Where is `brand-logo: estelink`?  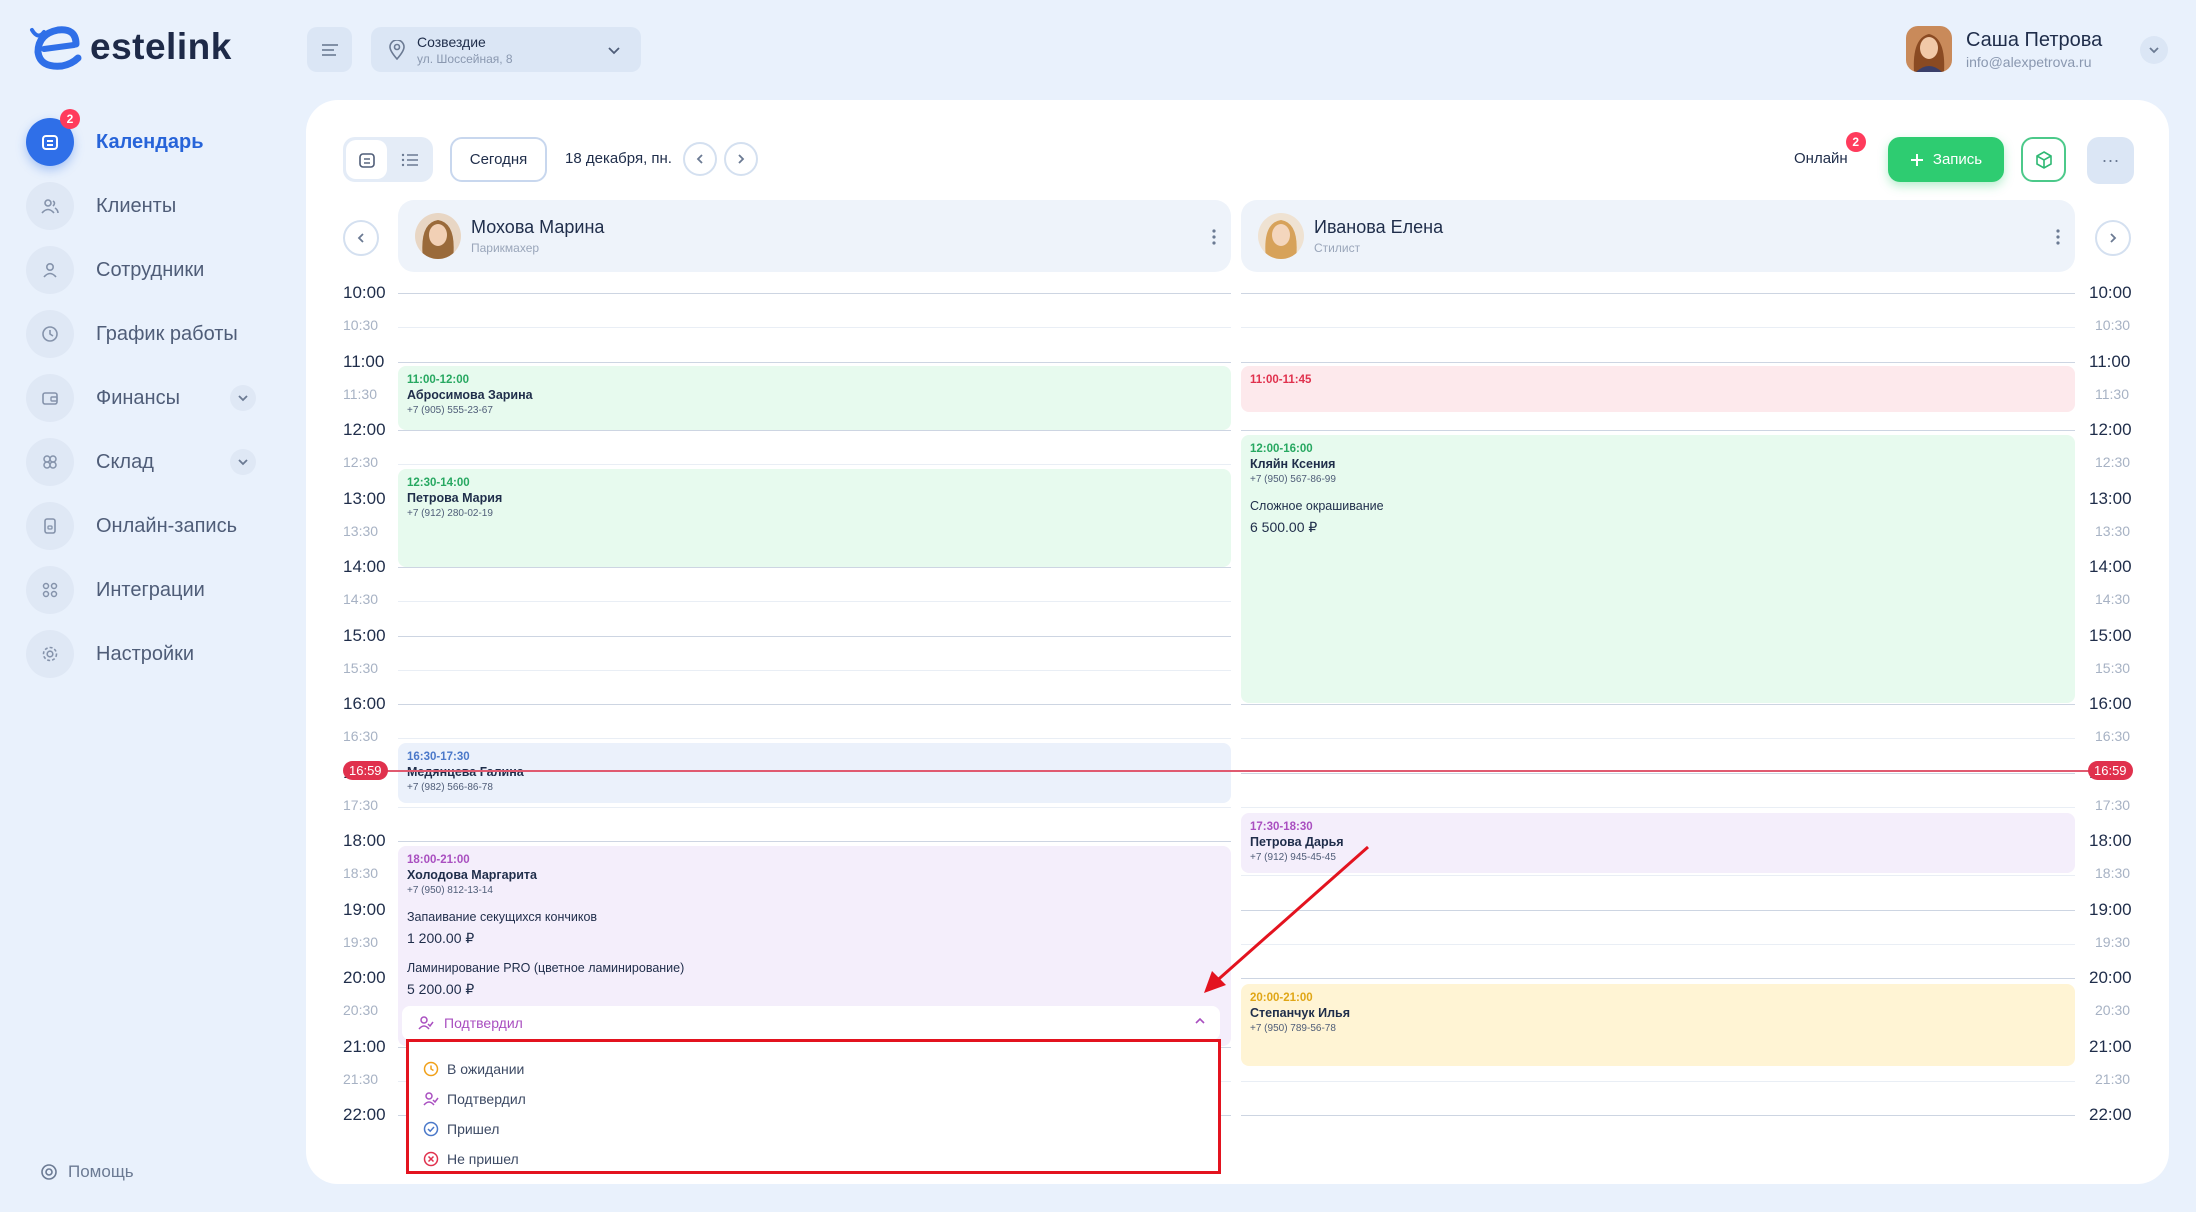 brand-logo: estelink is located at coordinates (129, 47).